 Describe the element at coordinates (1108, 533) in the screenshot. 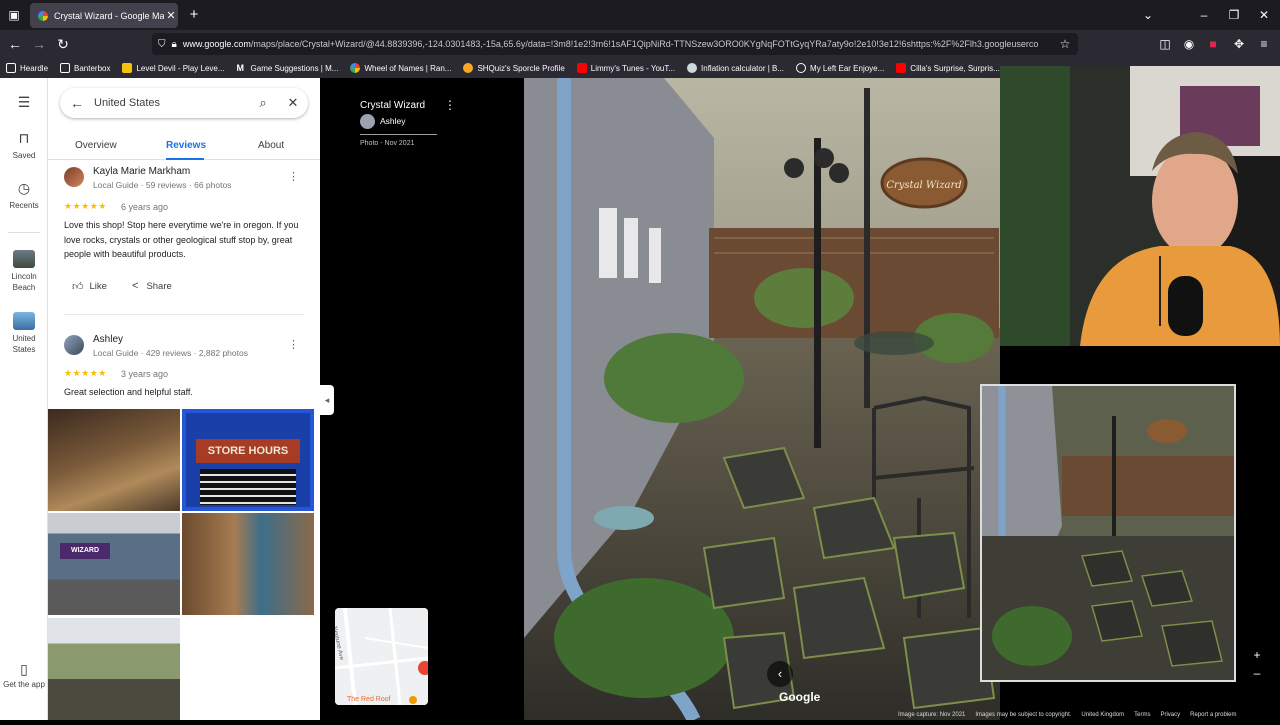

I see `photo-preview-overlay` at that location.